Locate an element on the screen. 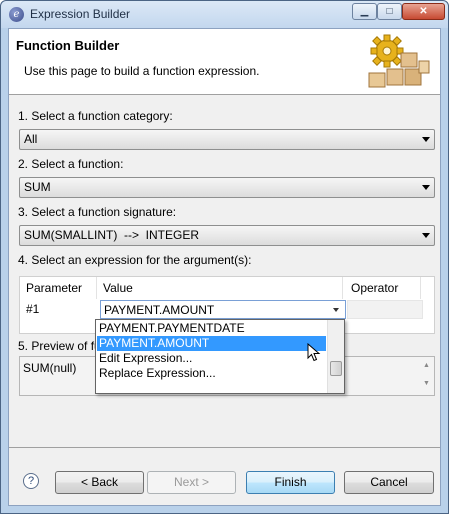  page-title: Function Builder is located at coordinates (68, 45).